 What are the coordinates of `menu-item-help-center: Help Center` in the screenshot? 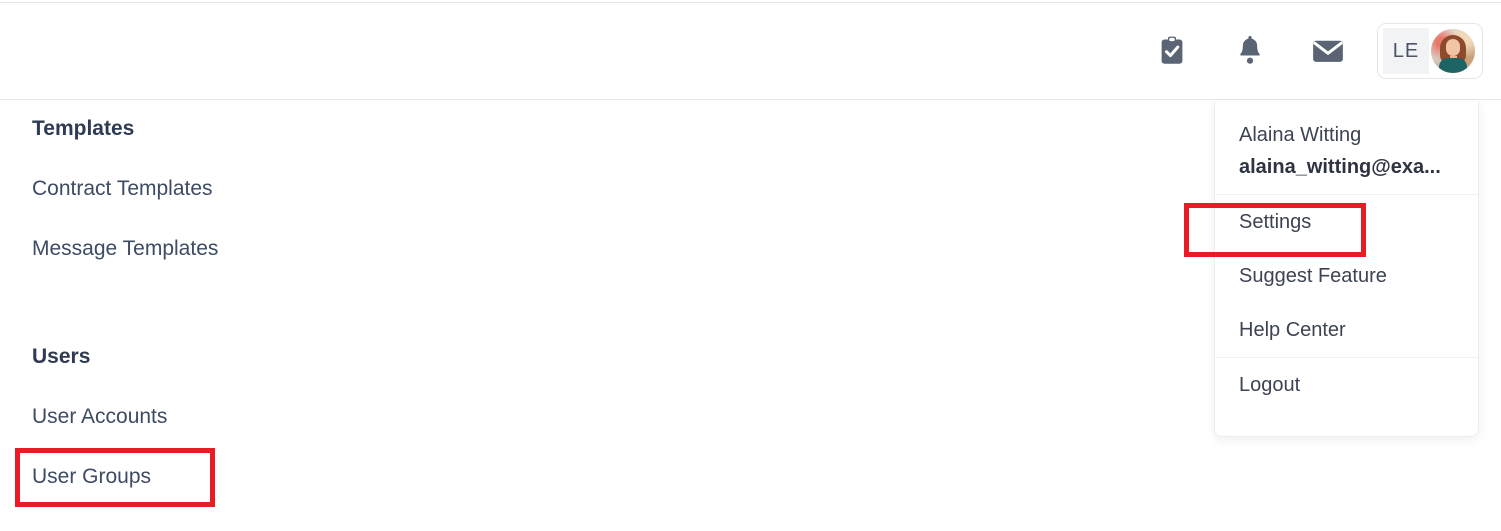 It's located at (1346, 330).